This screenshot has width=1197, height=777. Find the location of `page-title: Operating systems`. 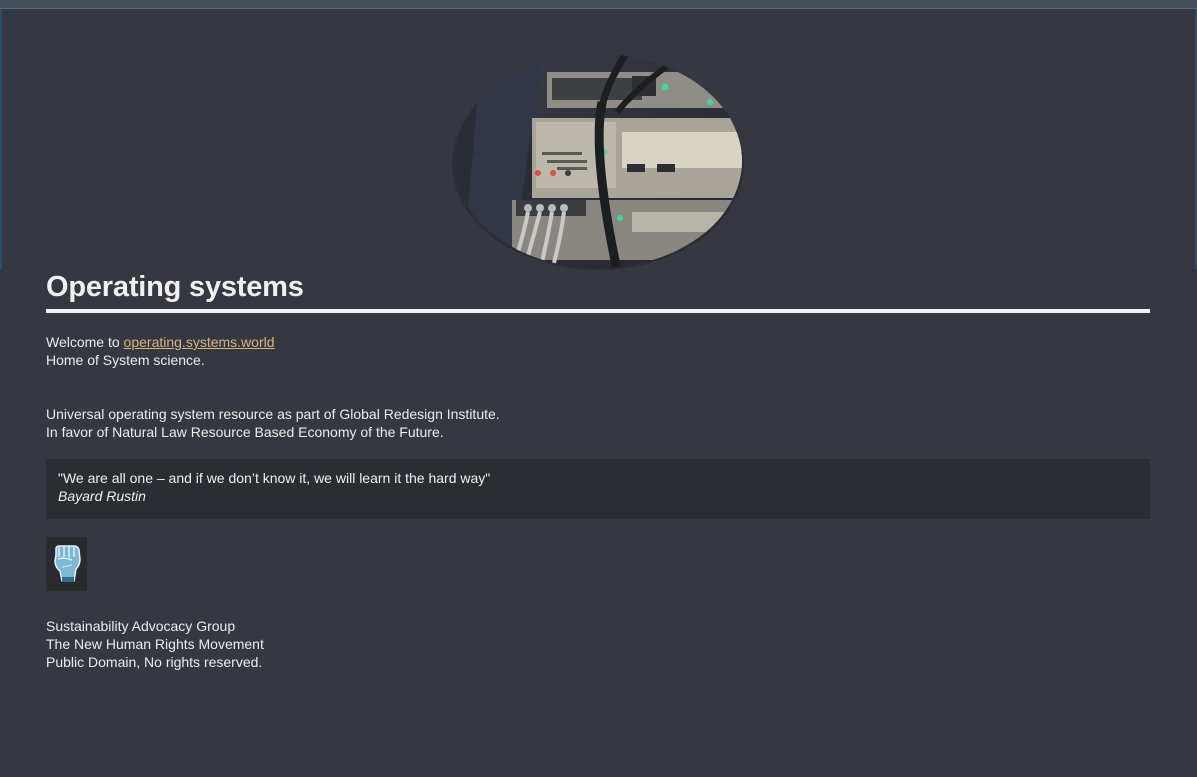

page-title: Operating systems is located at coordinates (175, 287).